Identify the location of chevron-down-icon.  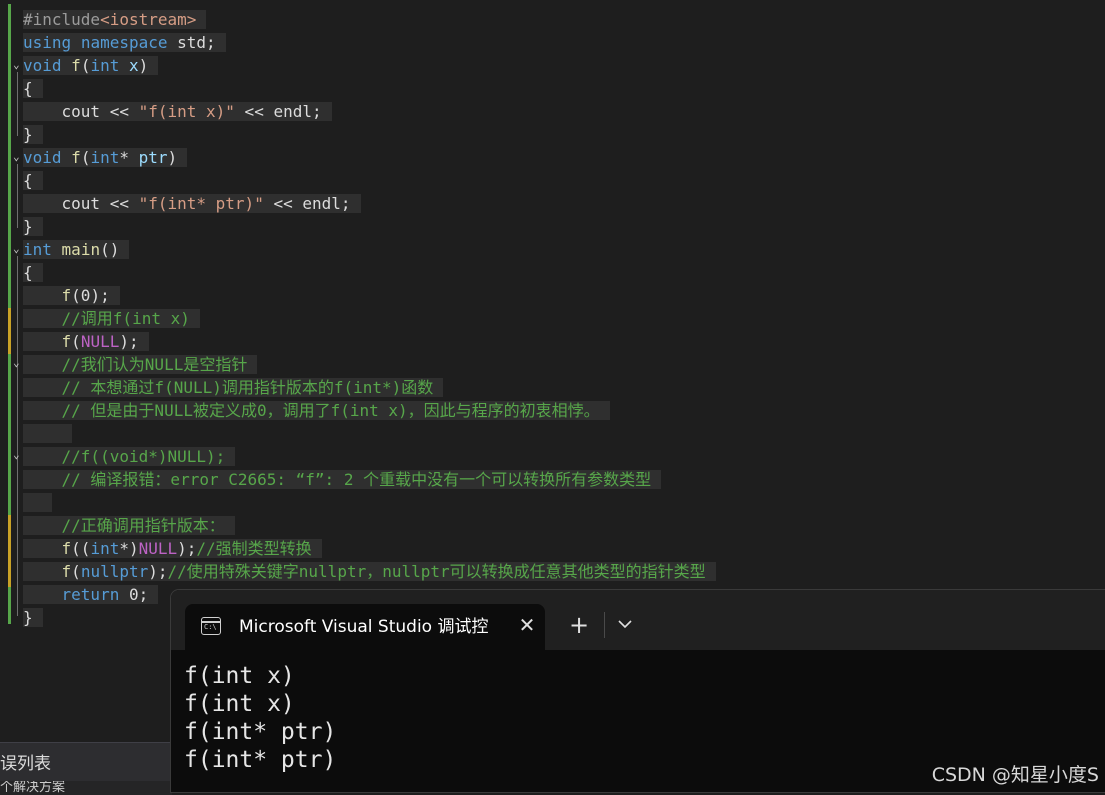
(625, 625).